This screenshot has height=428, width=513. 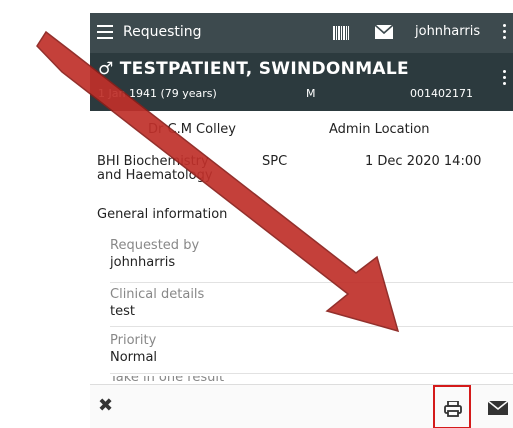 What do you see at coordinates (143, 262) in the screenshot?
I see `detail-value: johnharris` at bounding box center [143, 262].